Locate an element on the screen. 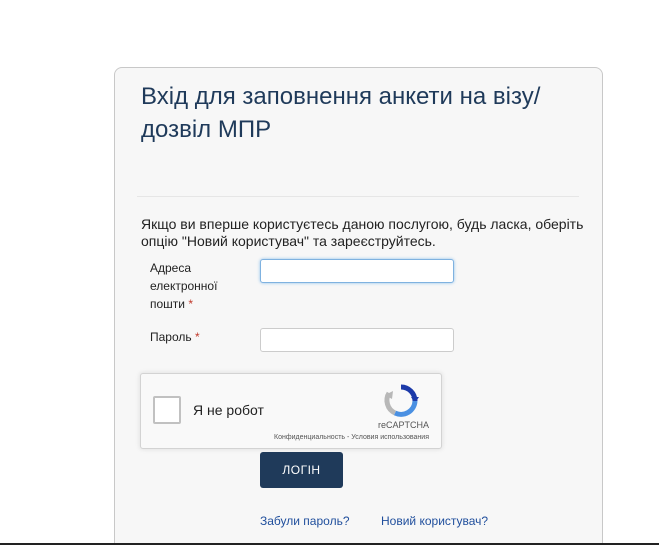  password-input is located at coordinates (357, 340).